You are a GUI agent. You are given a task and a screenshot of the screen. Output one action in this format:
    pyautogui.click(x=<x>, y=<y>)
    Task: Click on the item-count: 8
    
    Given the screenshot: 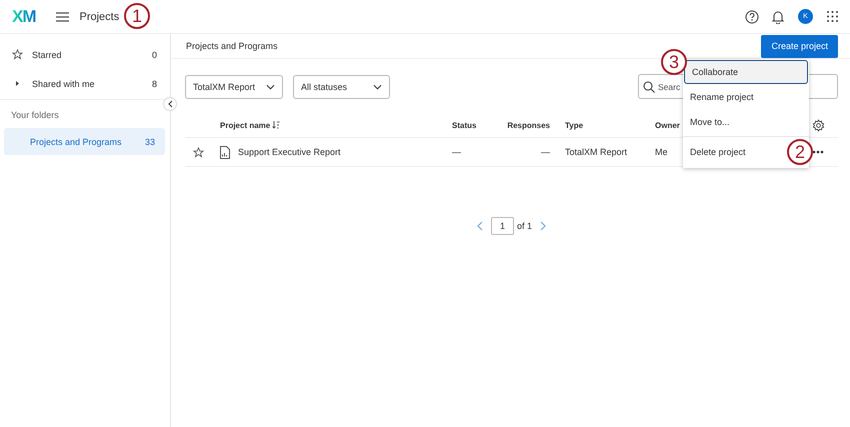 What is the action you would take?
    pyautogui.click(x=154, y=83)
    